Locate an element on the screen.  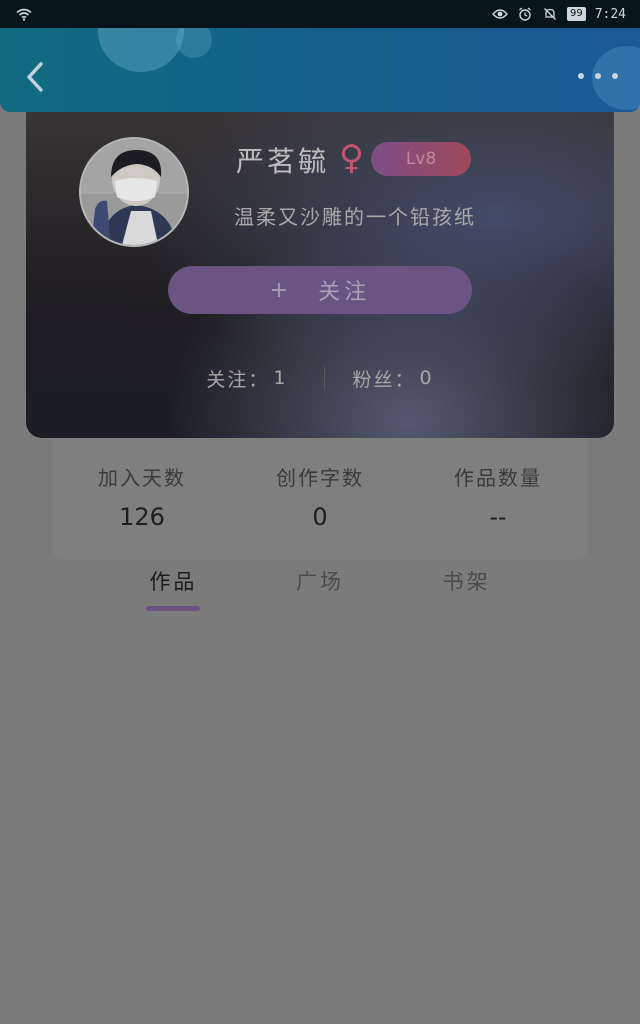
alarm-icon is located at coordinates (525, 14).